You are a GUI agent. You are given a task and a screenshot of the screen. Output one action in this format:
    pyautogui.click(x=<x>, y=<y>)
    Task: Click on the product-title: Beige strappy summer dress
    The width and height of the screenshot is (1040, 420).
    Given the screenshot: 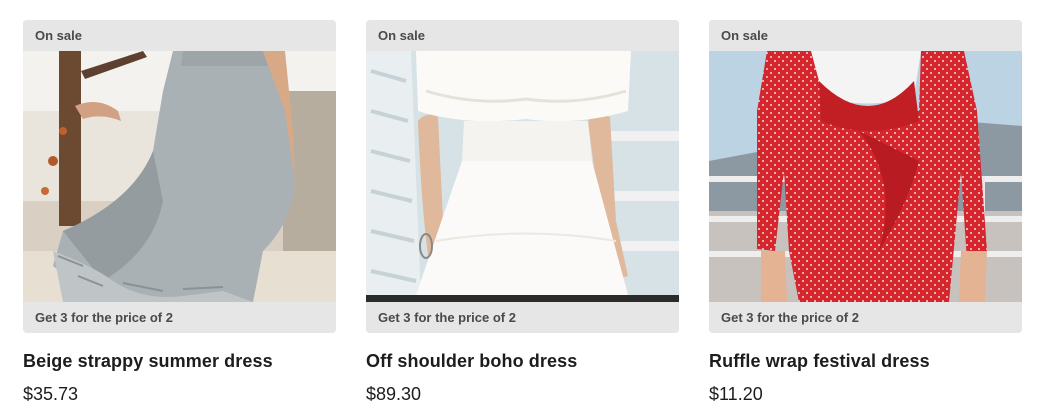 What is the action you would take?
    pyautogui.click(x=179, y=361)
    